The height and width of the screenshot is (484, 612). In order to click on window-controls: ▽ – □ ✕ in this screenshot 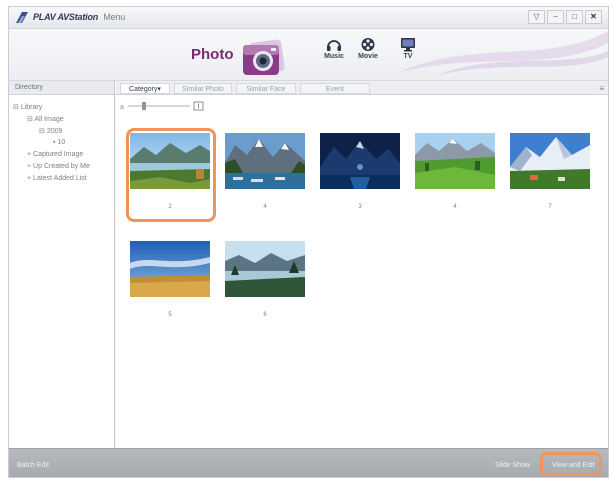, I will do `click(565, 17)`.